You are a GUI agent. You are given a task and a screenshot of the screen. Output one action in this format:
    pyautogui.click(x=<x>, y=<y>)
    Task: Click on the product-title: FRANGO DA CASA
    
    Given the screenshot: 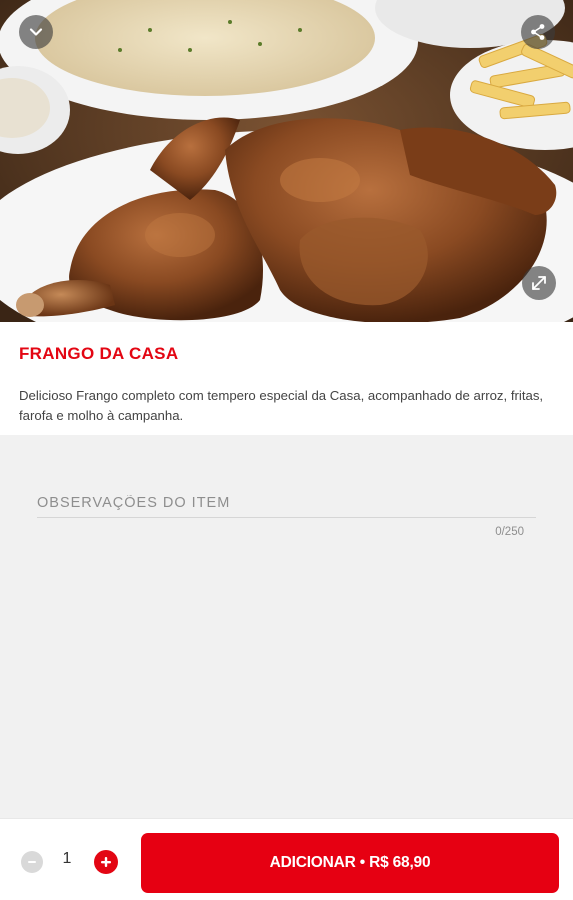 What is the action you would take?
    pyautogui.click(x=99, y=353)
    